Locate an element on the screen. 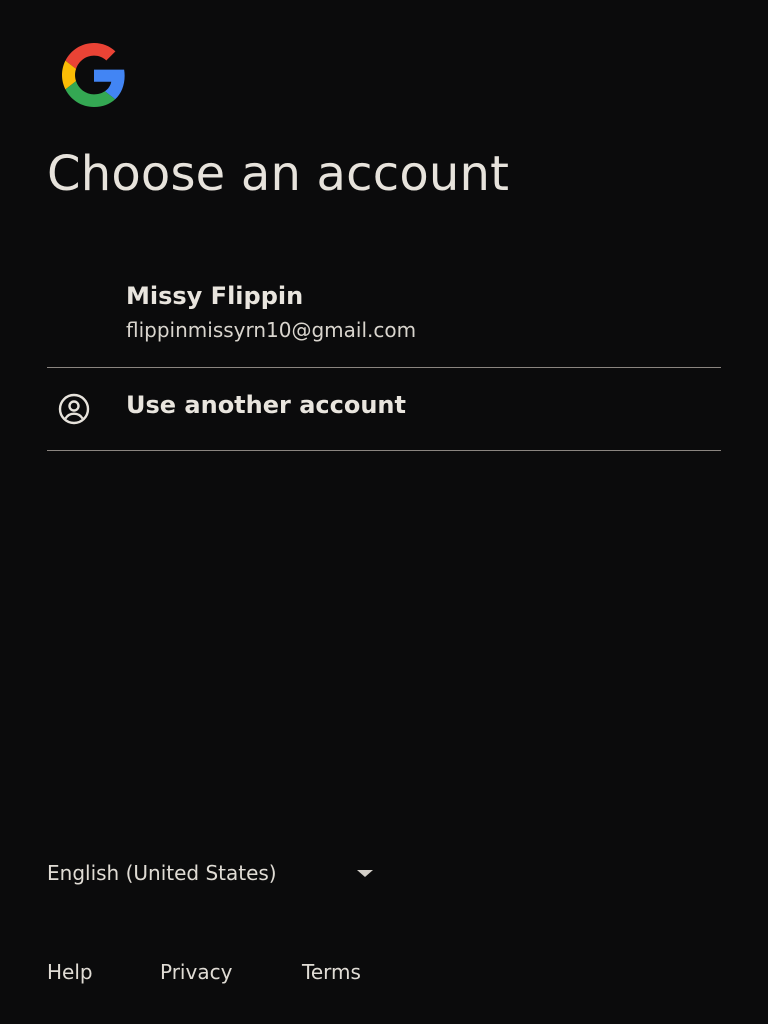 The image size is (768, 1024). account-item-missy-flippin: Missy Flippin flippinmissyrn10@gmail.com is located at coordinates (384, 318).